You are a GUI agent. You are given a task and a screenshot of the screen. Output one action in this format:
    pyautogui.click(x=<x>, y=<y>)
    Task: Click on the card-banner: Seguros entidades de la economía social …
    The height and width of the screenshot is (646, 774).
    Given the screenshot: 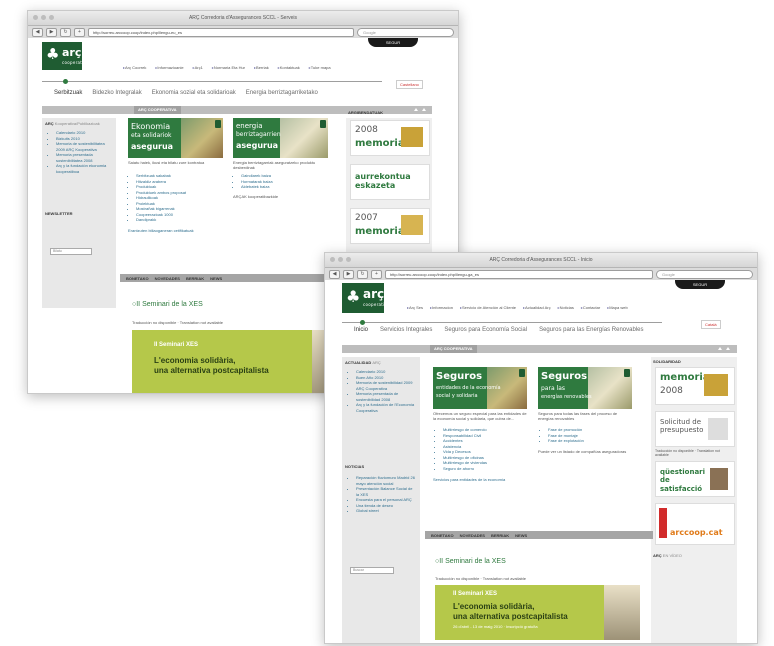 What is the action you would take?
    pyautogui.click(x=480, y=388)
    